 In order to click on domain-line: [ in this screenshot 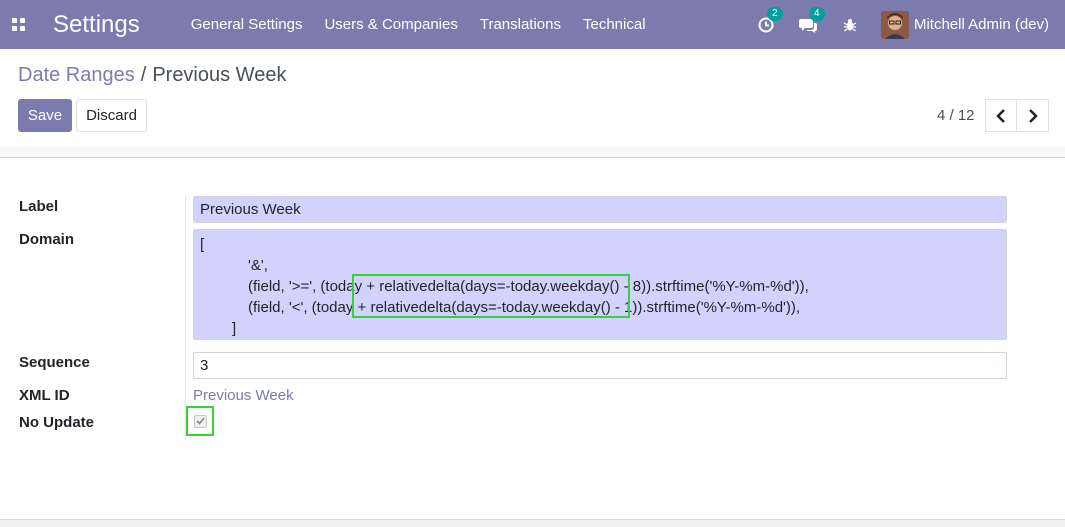, I will do `click(202, 244)`.